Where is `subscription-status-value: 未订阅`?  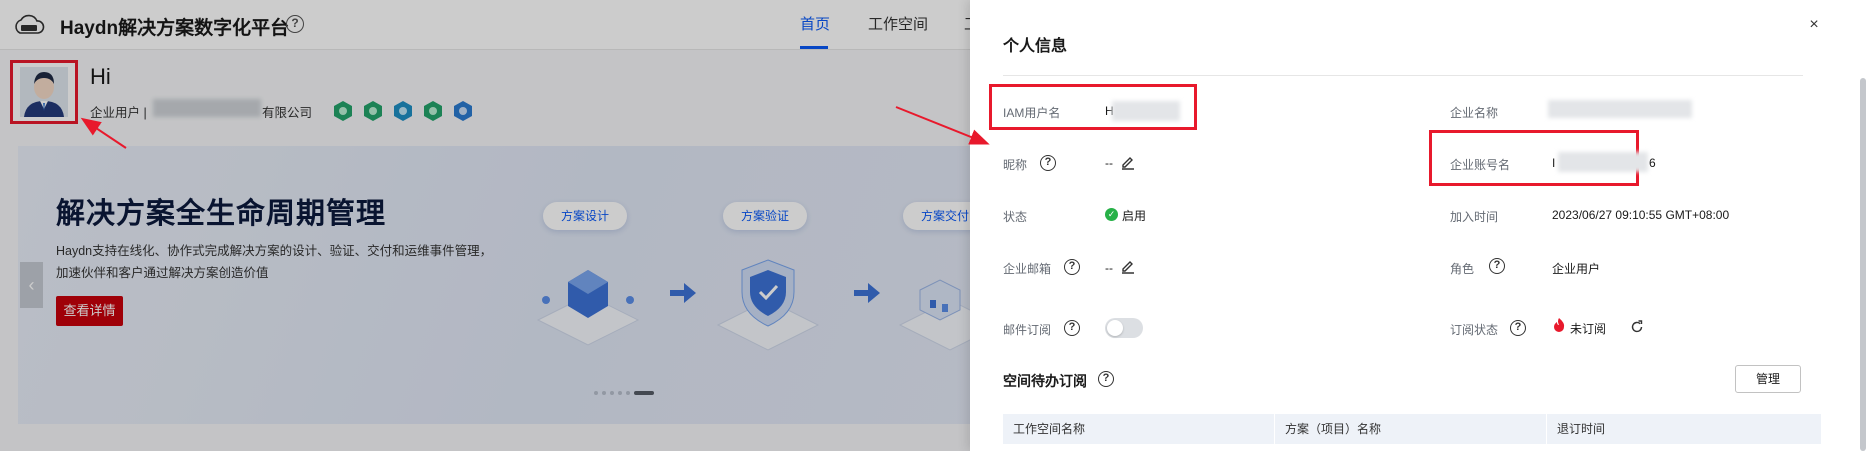 subscription-status-value: 未订阅 is located at coordinates (1588, 329).